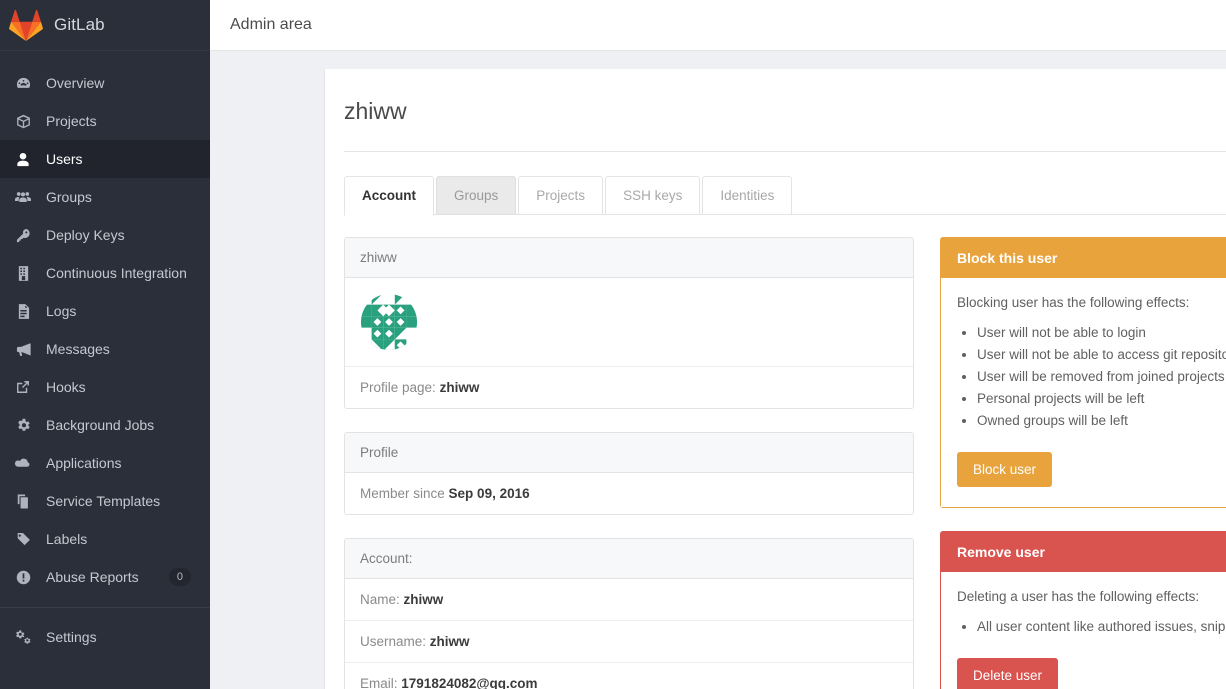  I want to click on tab-projects: Projects, so click(561, 195).